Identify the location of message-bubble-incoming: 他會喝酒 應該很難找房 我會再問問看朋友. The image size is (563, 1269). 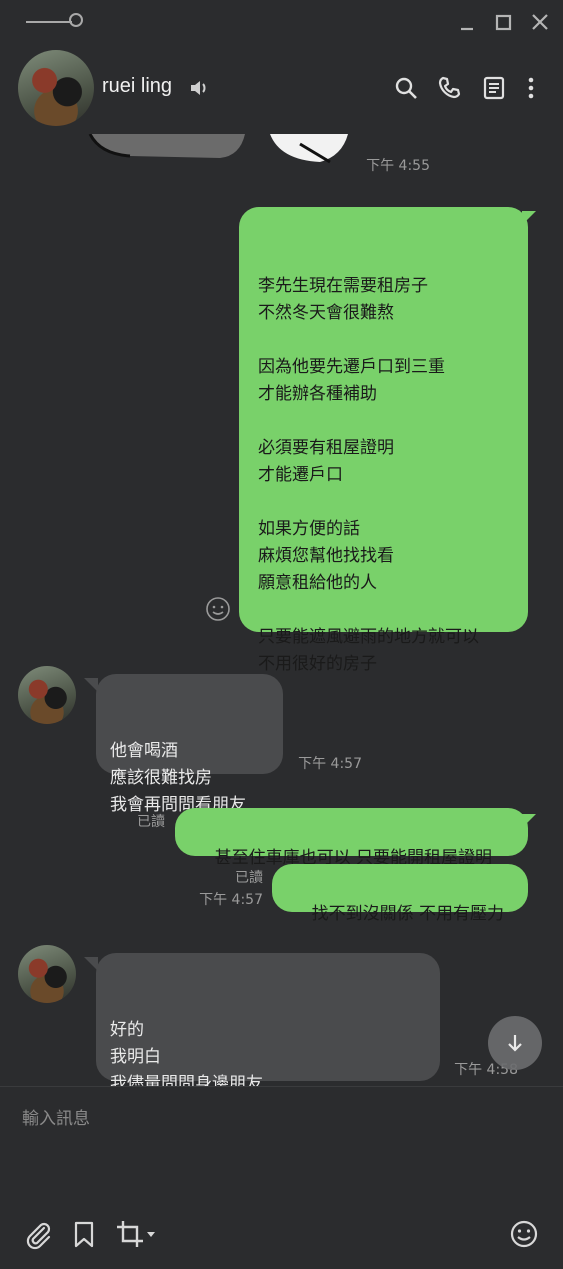
(189, 744).